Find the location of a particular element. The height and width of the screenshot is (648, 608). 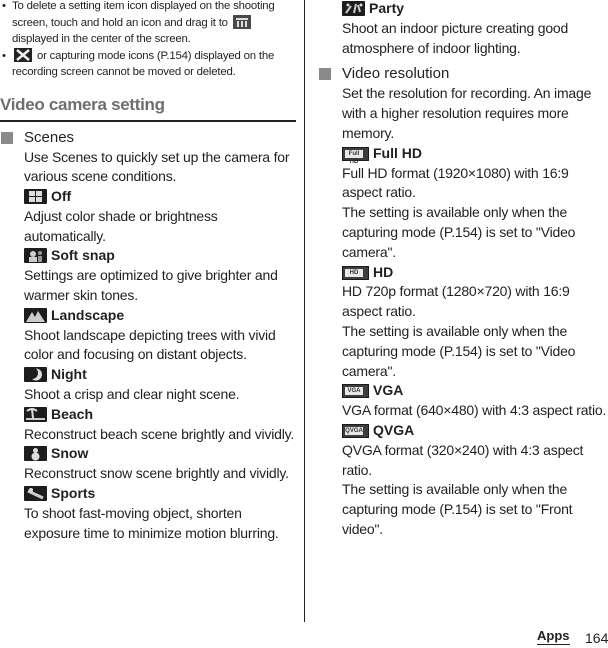

video-resolution-heading: Video resolution is located at coordinates (463, 74).